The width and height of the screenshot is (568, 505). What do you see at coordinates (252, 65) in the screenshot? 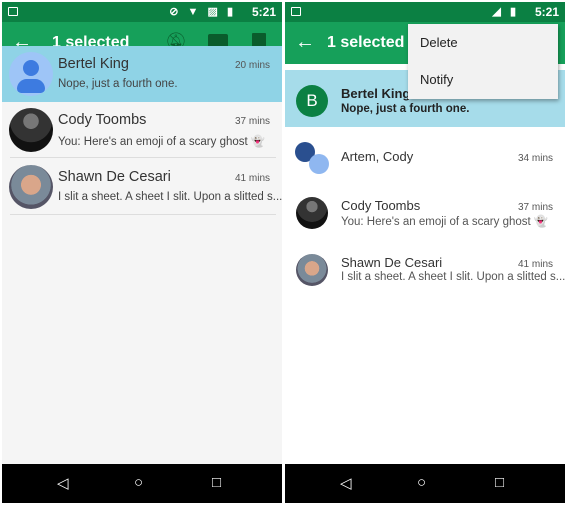
I see `message-time: 20 mins` at bounding box center [252, 65].